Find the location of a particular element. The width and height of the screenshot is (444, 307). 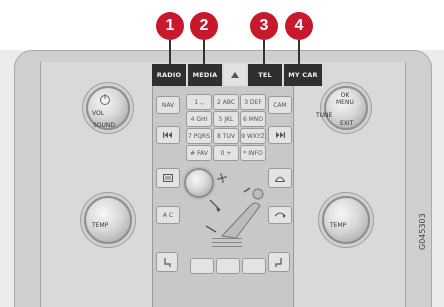

cam-label: CAM is located at coordinates (280, 105).